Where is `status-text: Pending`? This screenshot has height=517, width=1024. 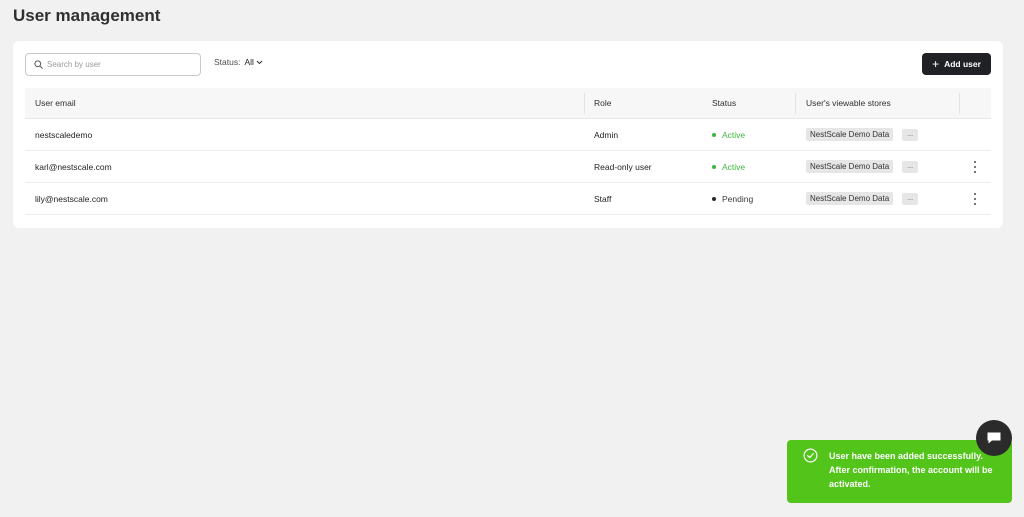
status-text: Pending is located at coordinates (738, 198).